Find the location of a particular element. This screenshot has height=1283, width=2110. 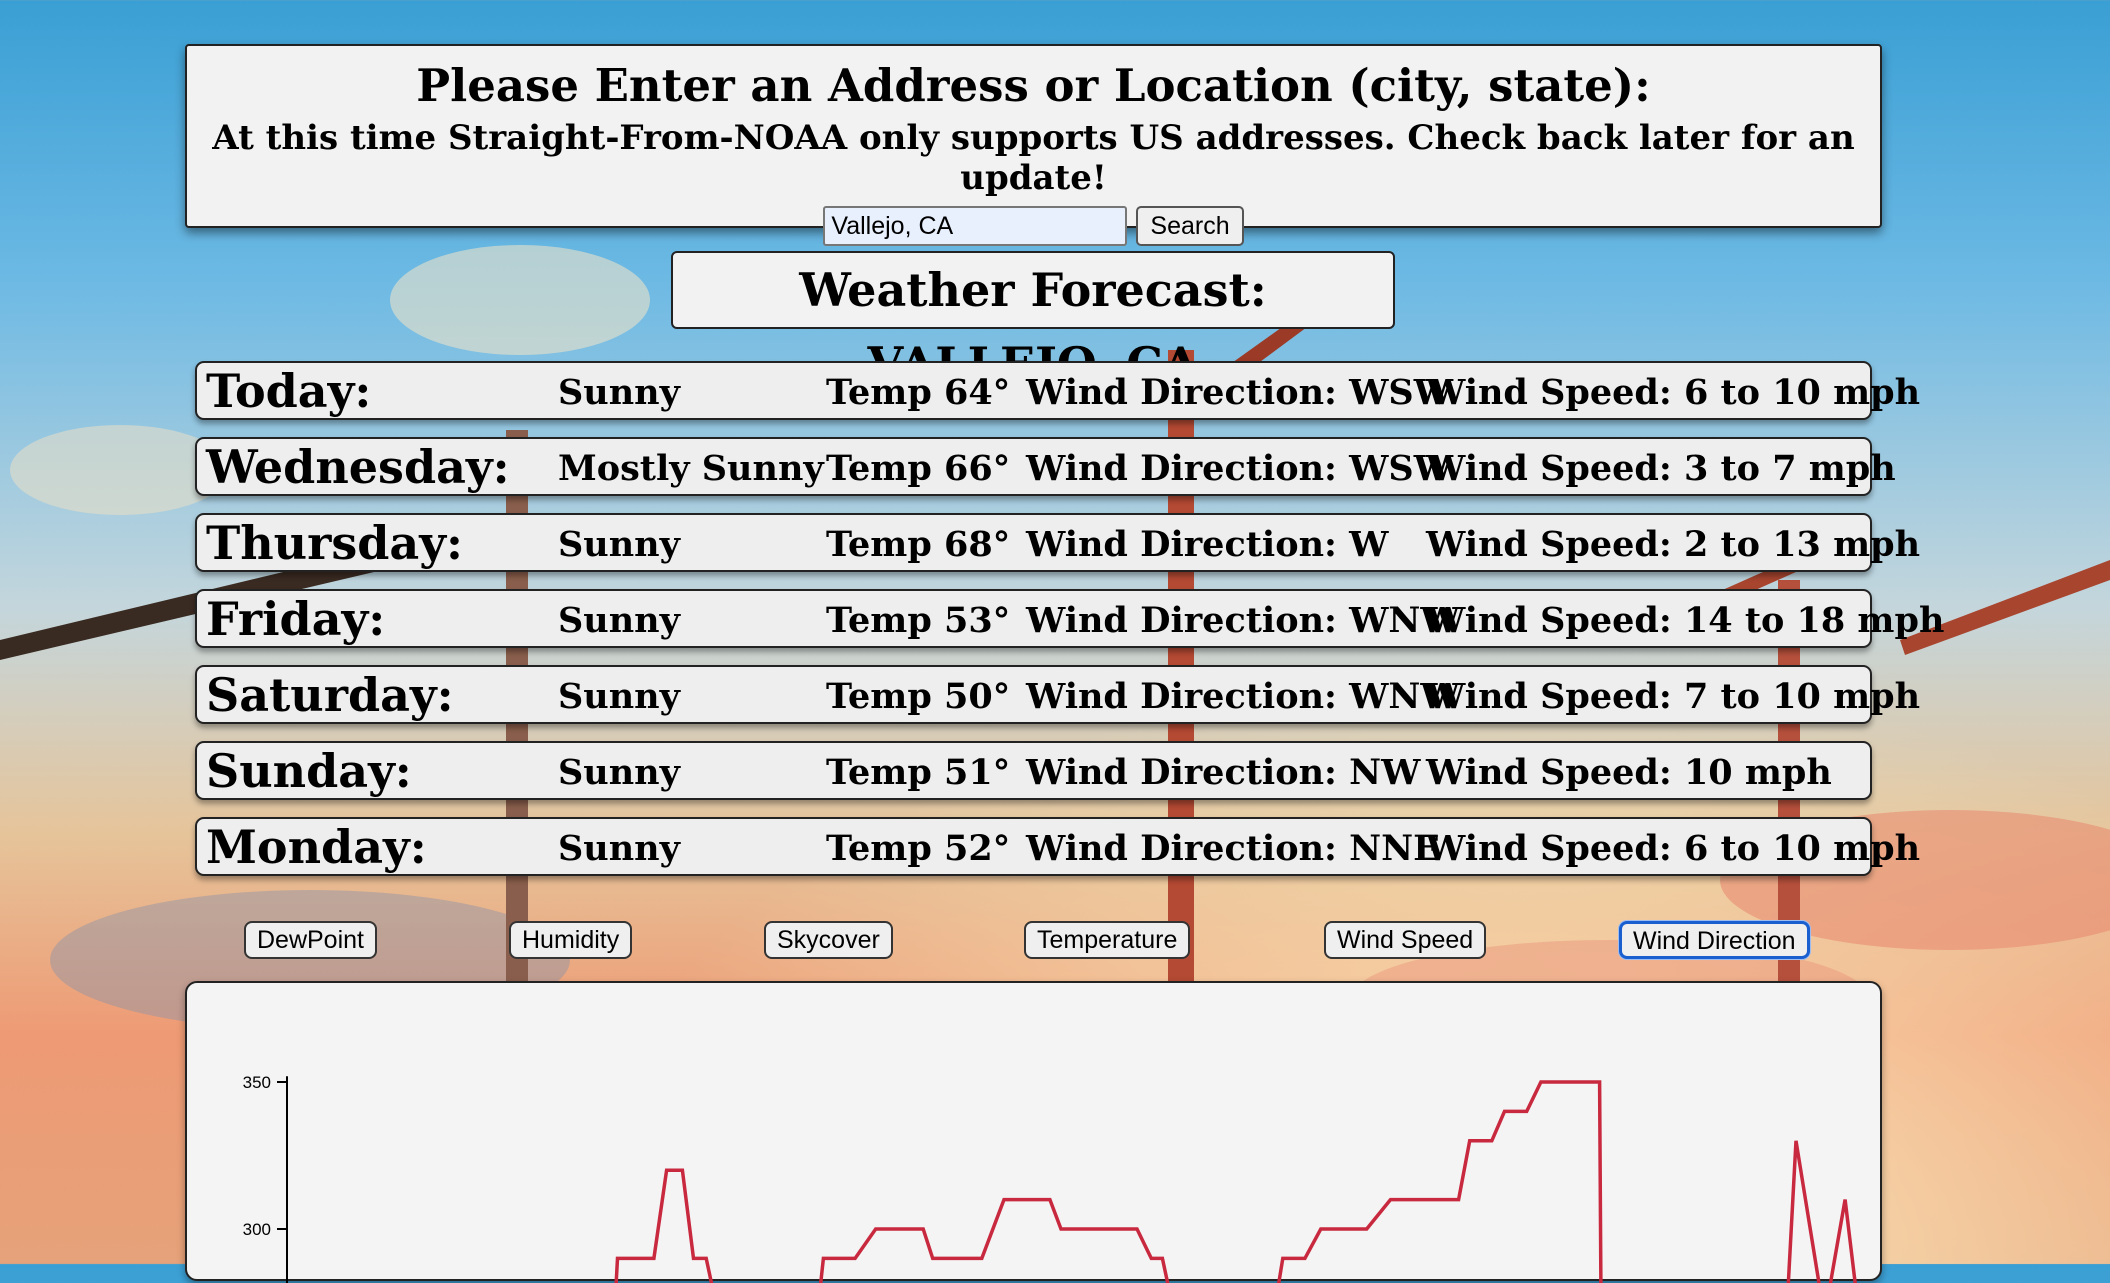

forecast-temp: Temp 64° is located at coordinates (918, 392).